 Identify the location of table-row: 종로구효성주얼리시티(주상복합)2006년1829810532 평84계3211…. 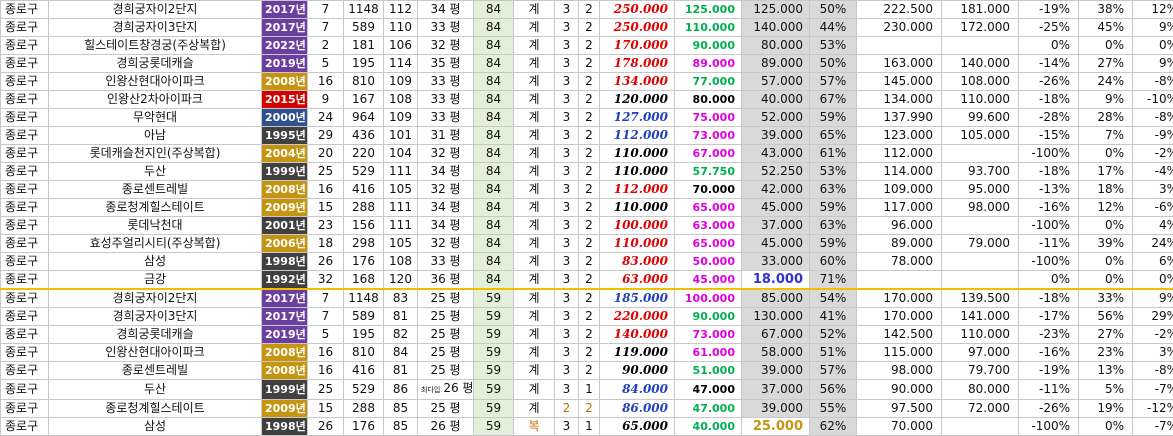
(587, 244).